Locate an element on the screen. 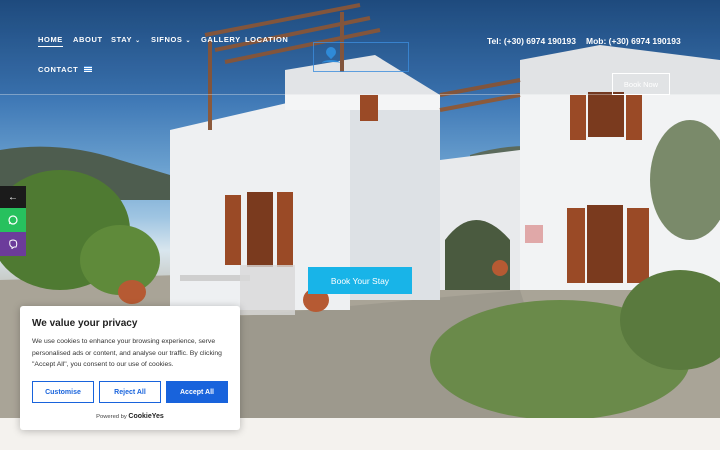  reject-all-button: Reject All is located at coordinates (130, 392).